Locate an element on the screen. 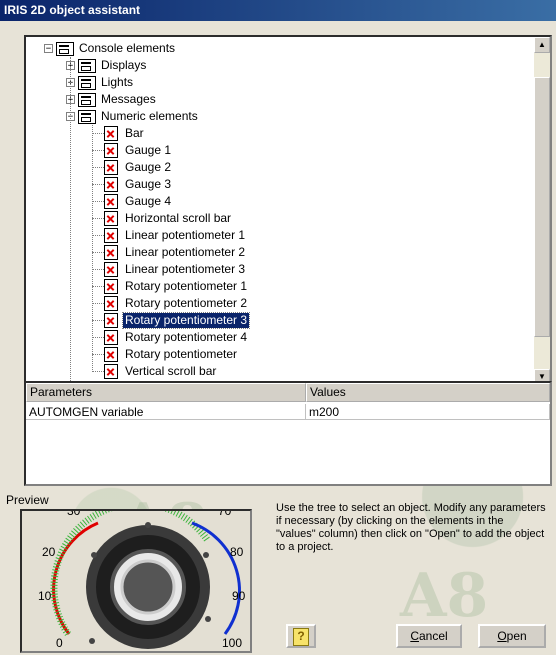 Image resolution: width=556 pixels, height=655 pixels. dial-label-10: 10 is located at coordinates (45, 596).